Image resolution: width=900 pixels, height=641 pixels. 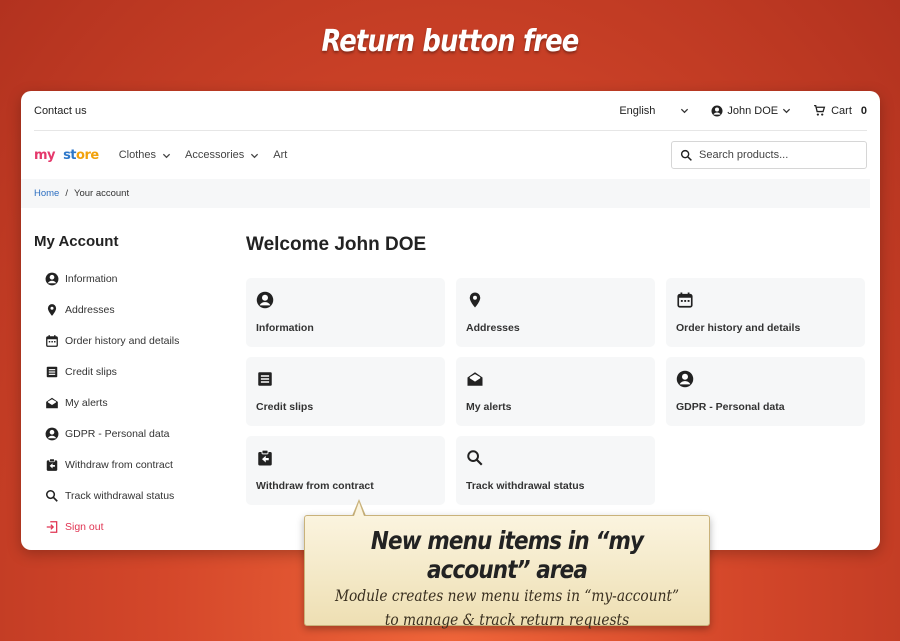 What do you see at coordinates (336, 244) in the screenshot?
I see `page-title: Welcome John DOE` at bounding box center [336, 244].